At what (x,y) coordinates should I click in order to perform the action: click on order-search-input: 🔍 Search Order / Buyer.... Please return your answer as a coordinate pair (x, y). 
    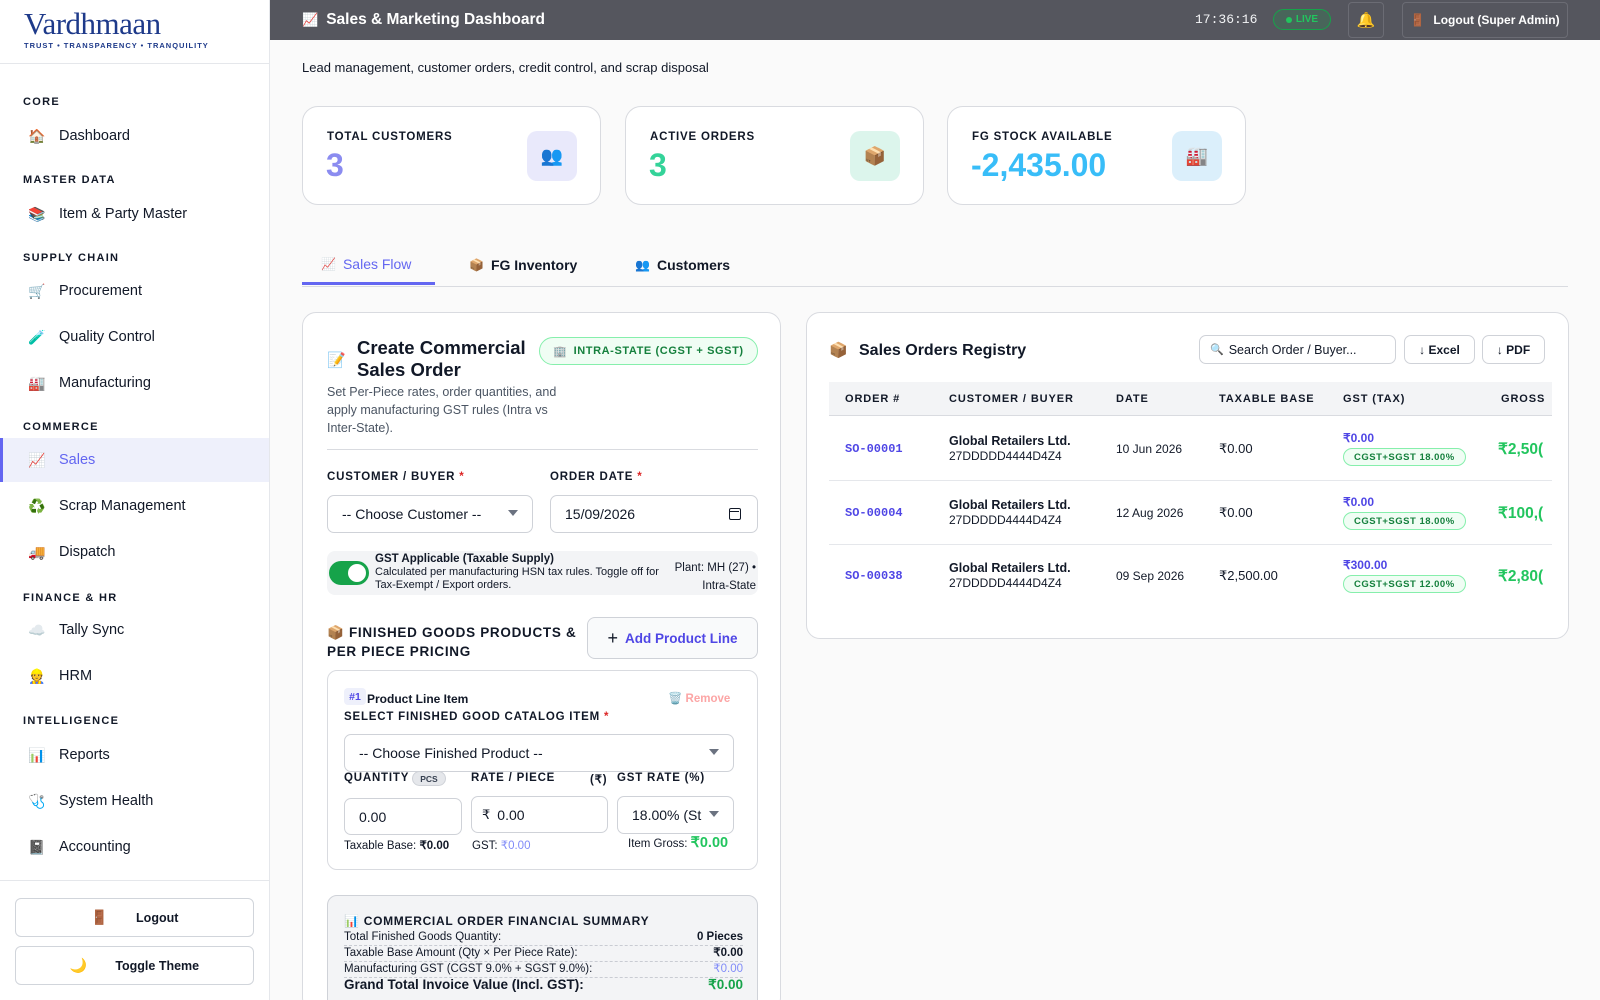
    Looking at the image, I should click on (1297, 349).